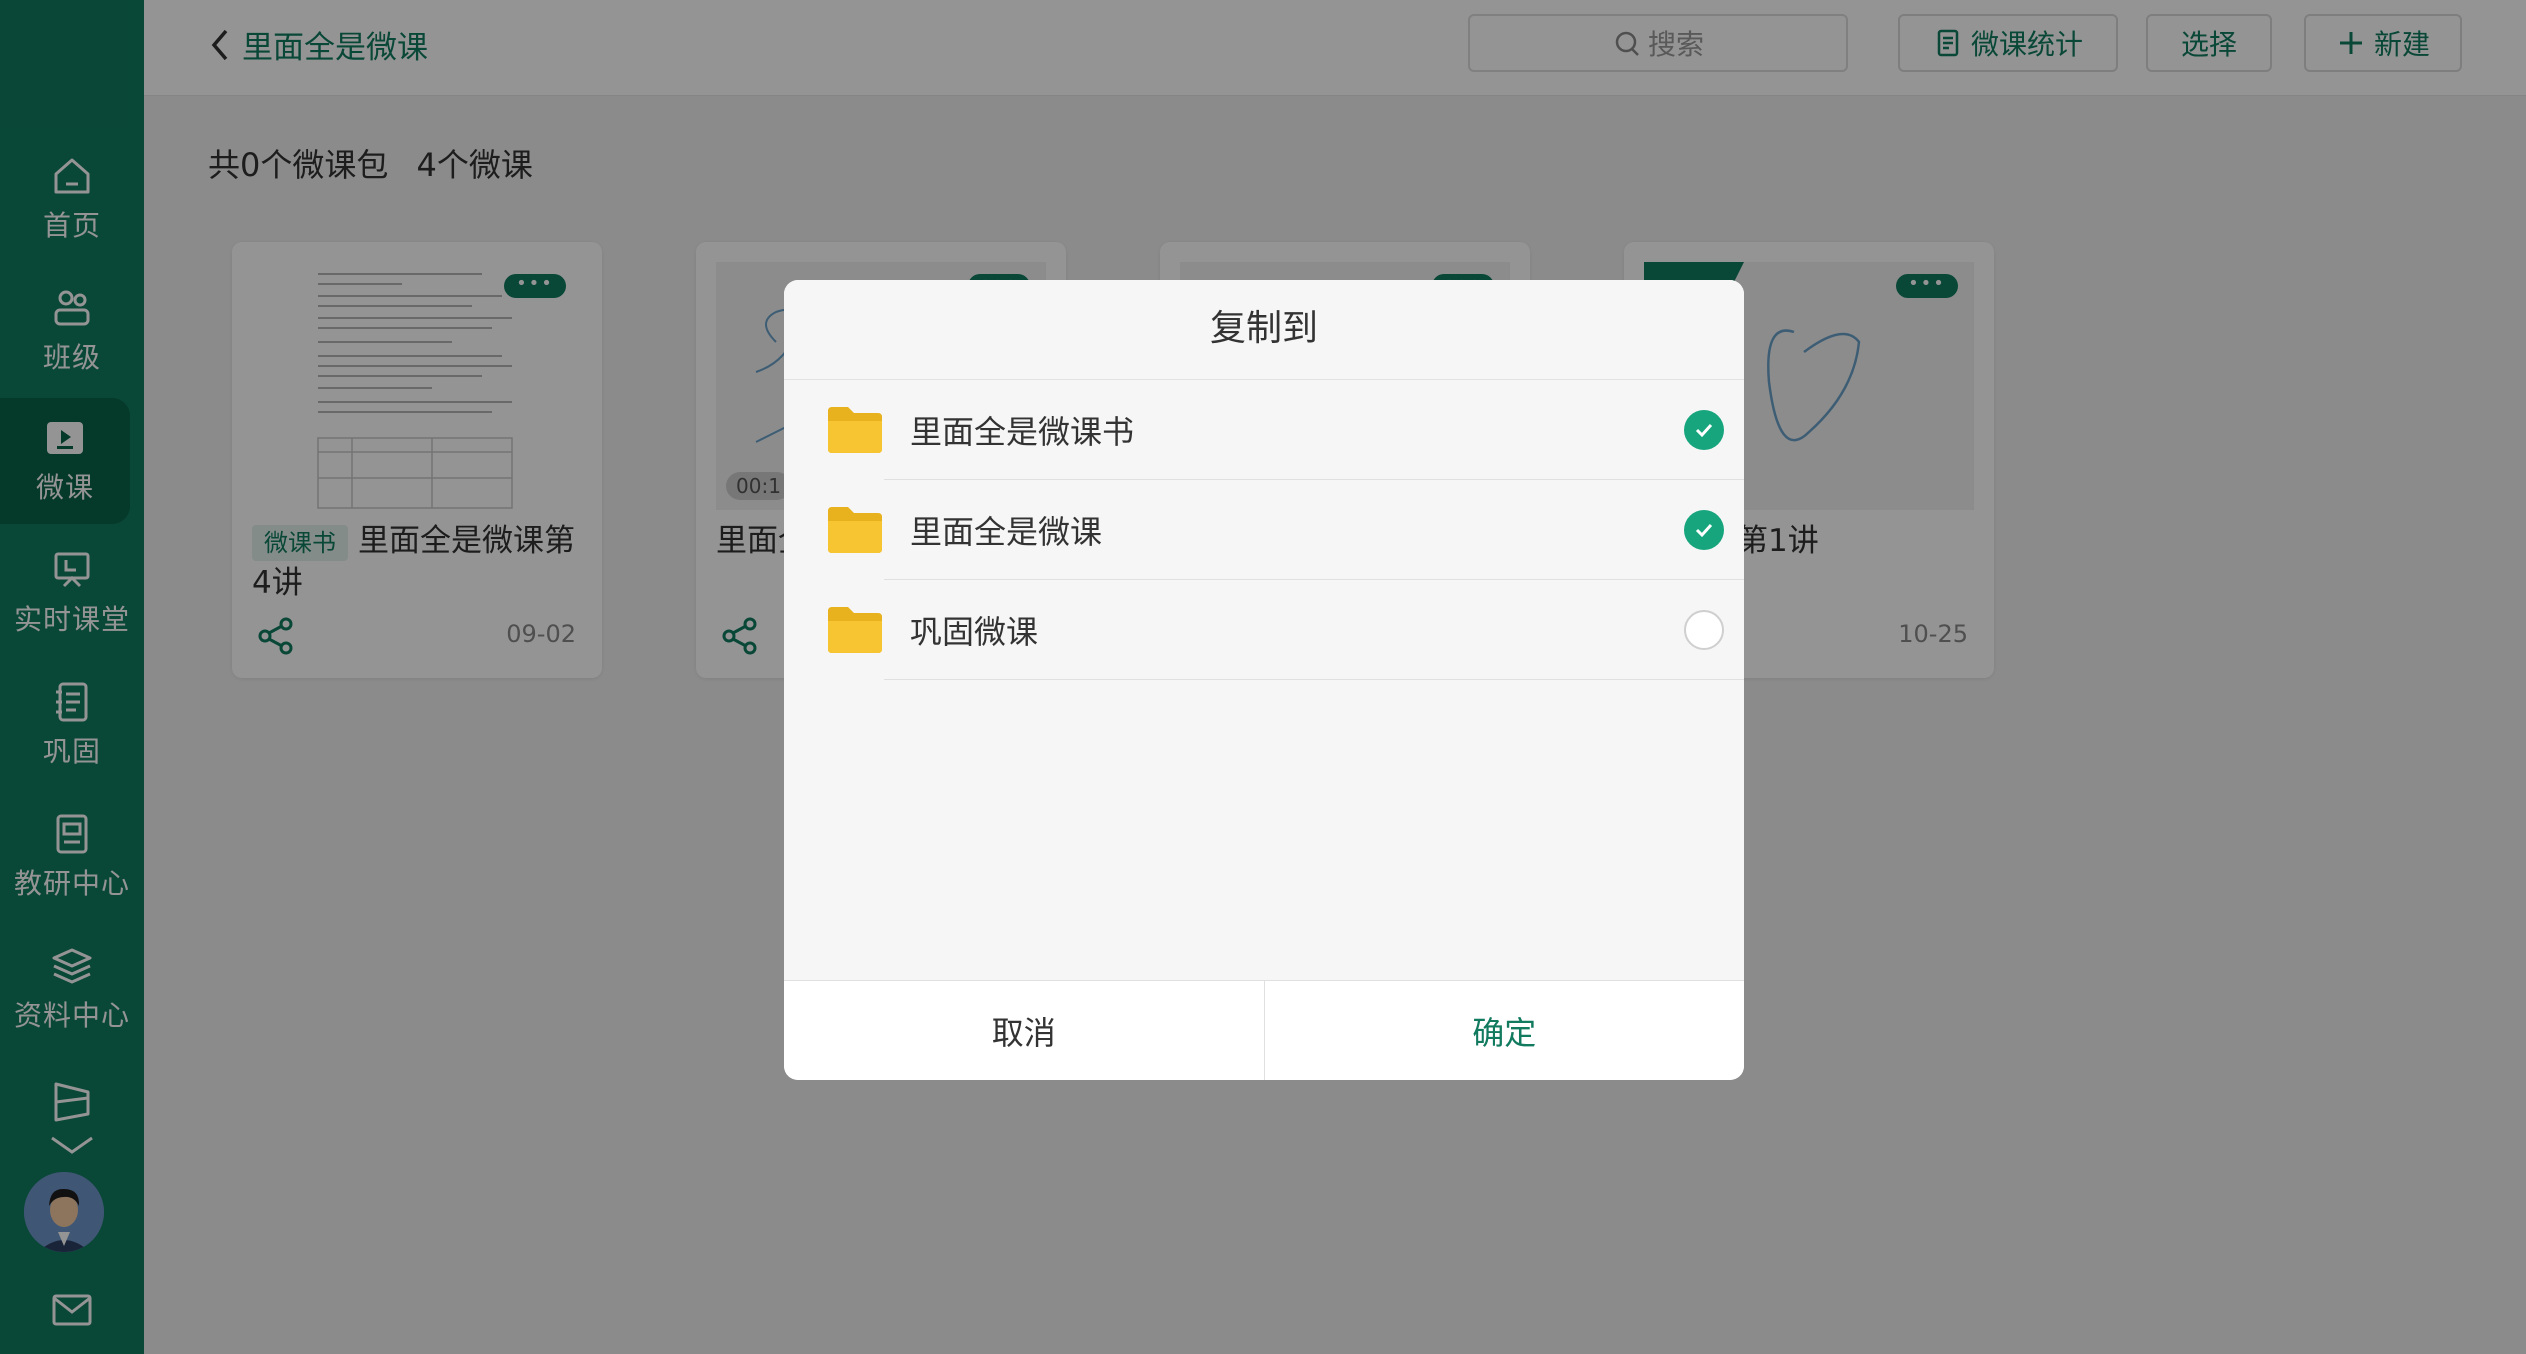 Image resolution: width=2526 pixels, height=1354 pixels. I want to click on cancel-button: 取消, so click(1024, 1030).